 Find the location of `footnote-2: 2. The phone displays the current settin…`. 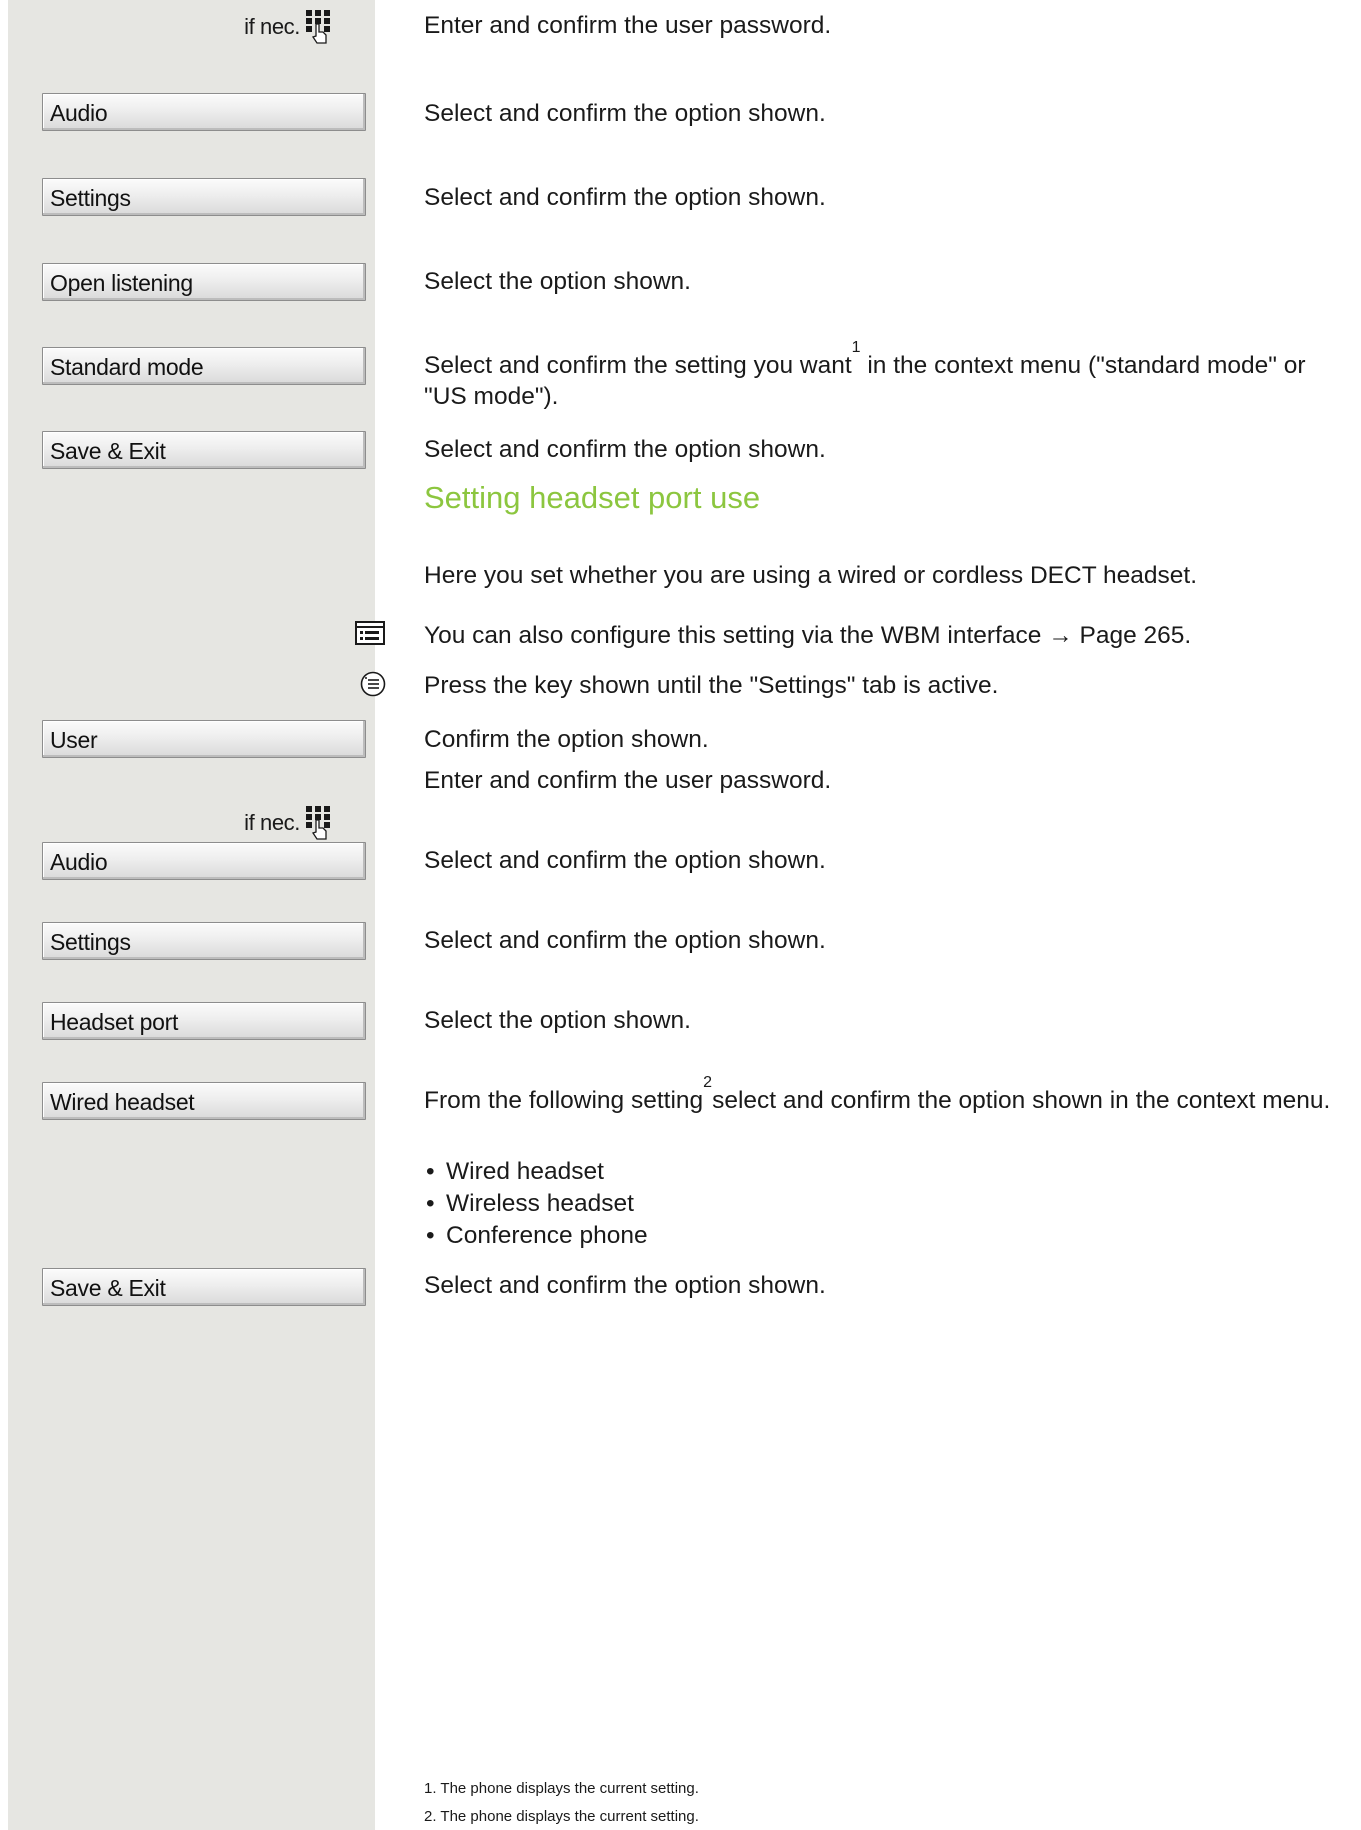

footnote-2: 2. The phone displays the current settin… is located at coordinates (561, 1816).